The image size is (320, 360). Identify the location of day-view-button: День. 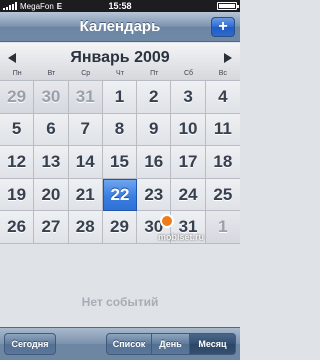
(171, 344).